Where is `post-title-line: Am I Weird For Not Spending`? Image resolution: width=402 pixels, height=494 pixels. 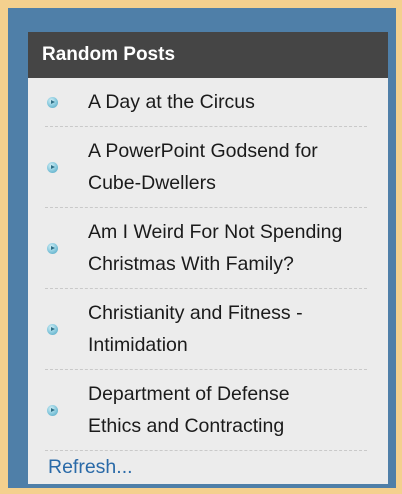
post-title-line: Am I Weird For Not Spending is located at coordinates (215, 232).